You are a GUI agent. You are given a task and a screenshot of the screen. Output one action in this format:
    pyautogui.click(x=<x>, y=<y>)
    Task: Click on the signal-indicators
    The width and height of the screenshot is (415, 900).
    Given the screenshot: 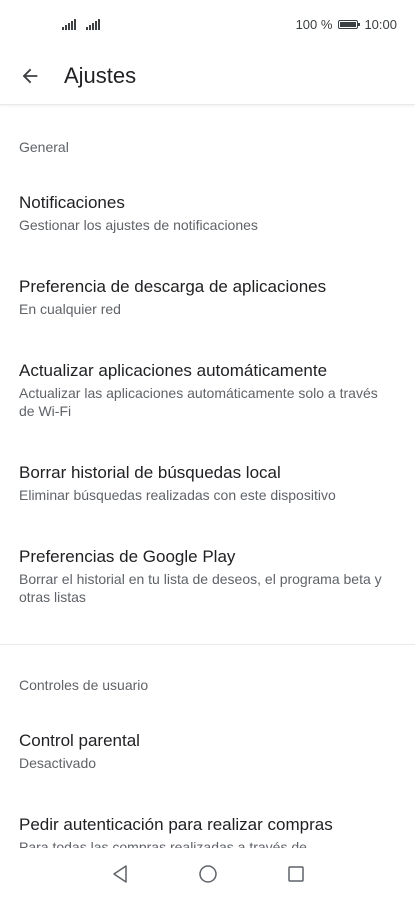 What is the action you would take?
    pyautogui.click(x=81, y=24)
    